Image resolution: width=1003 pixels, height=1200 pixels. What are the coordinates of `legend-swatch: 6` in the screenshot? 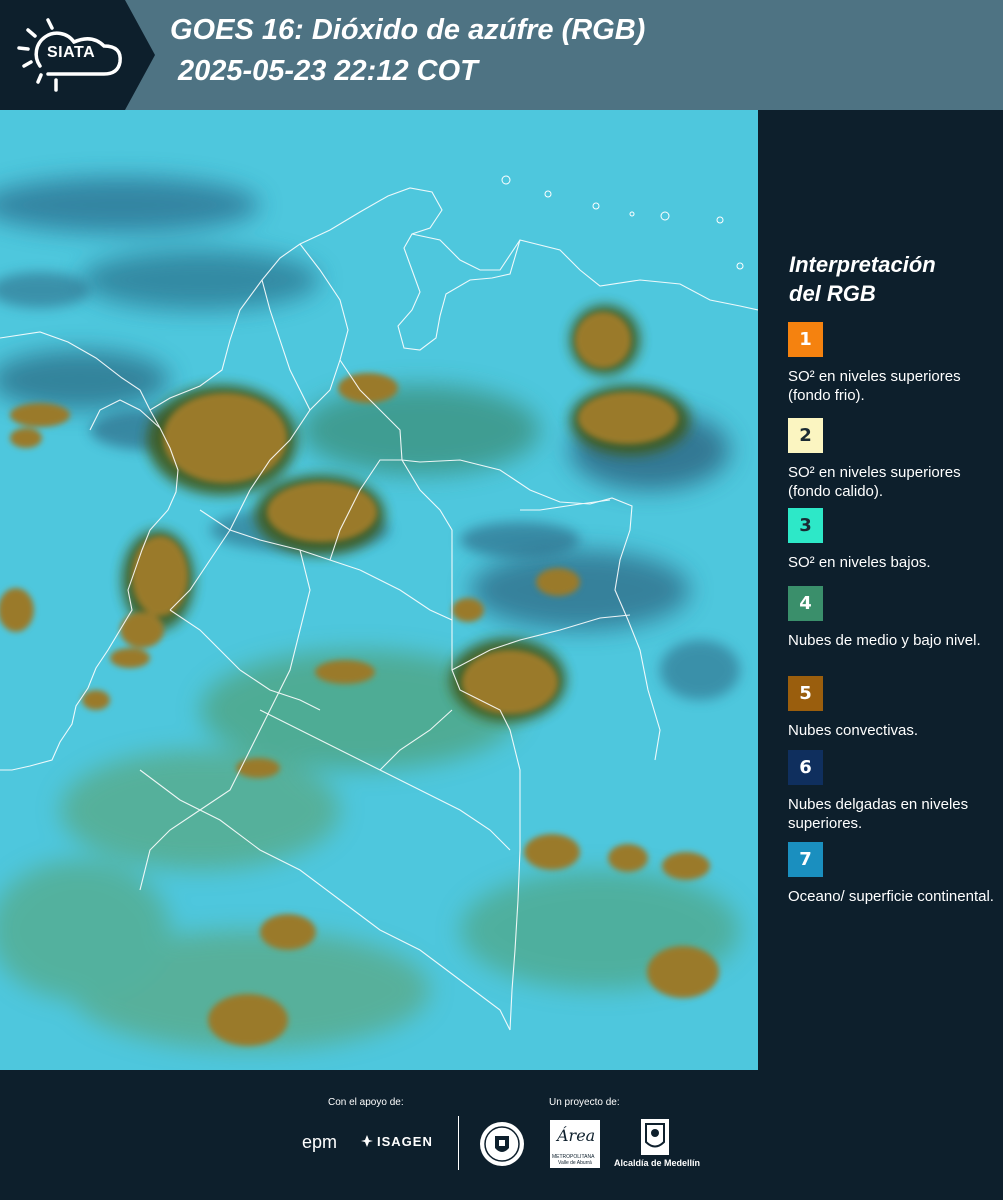 It's located at (805, 767).